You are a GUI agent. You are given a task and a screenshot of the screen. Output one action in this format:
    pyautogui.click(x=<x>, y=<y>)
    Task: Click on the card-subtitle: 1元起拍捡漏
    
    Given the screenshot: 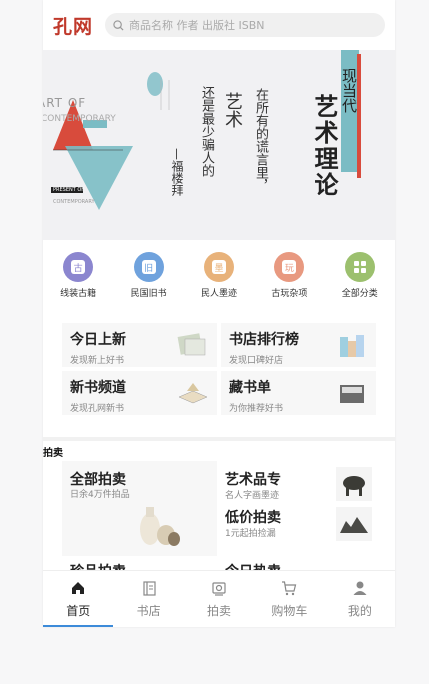 What is the action you would take?
    pyautogui.click(x=250, y=534)
    